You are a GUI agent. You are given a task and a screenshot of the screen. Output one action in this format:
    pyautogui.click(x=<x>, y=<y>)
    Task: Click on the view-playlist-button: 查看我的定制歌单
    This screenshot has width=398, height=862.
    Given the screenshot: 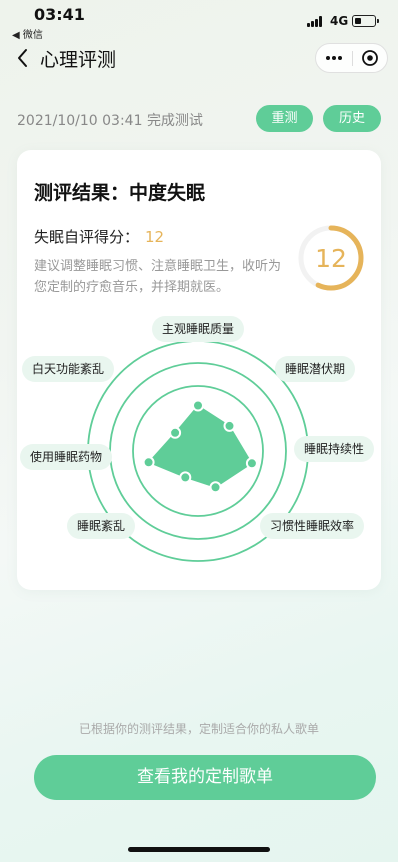 What is the action you would take?
    pyautogui.click(x=205, y=777)
    